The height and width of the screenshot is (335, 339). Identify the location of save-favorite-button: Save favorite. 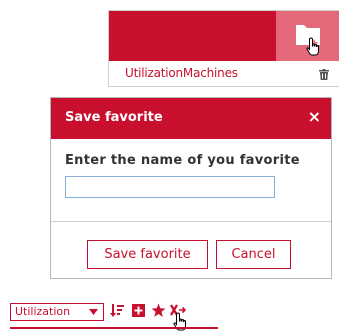
(147, 254).